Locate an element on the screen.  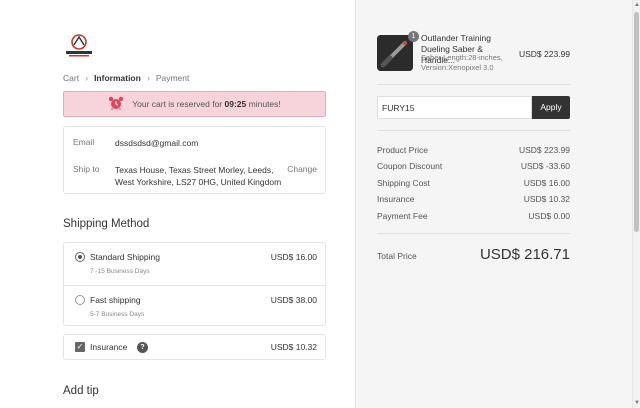
product-price: USD$ 223.99 is located at coordinates (544, 54).